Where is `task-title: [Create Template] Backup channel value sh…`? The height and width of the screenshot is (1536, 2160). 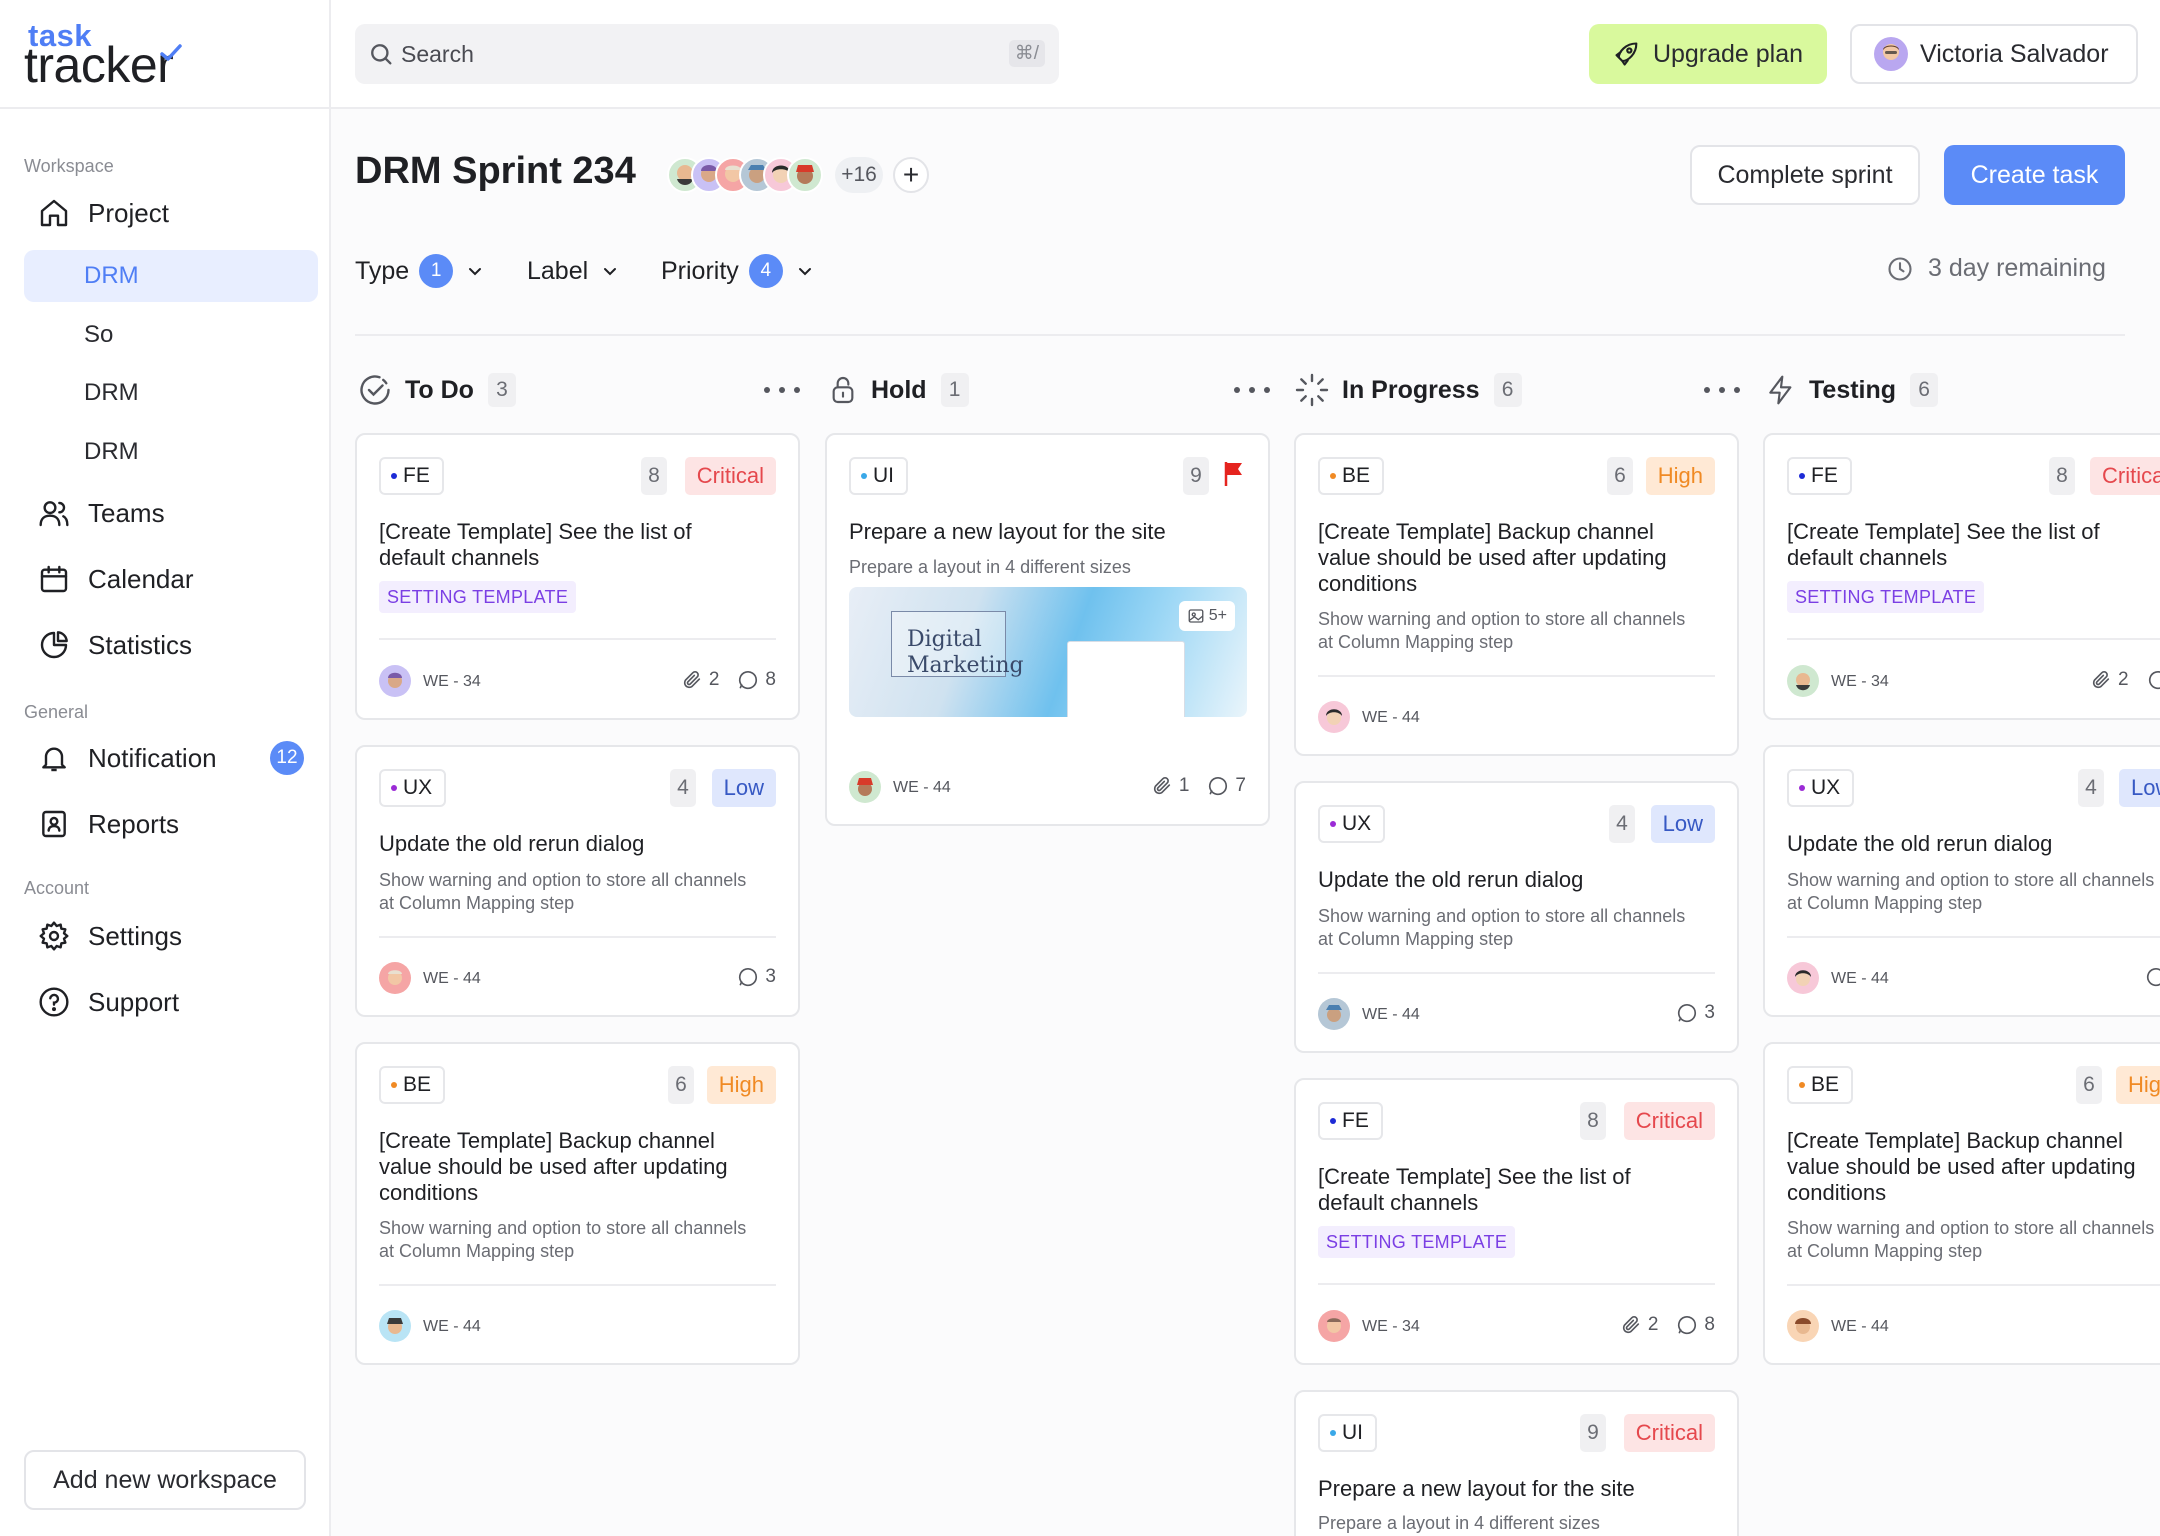 task-title: [Create Template] Backup channel value sh… is located at coordinates (1492, 557).